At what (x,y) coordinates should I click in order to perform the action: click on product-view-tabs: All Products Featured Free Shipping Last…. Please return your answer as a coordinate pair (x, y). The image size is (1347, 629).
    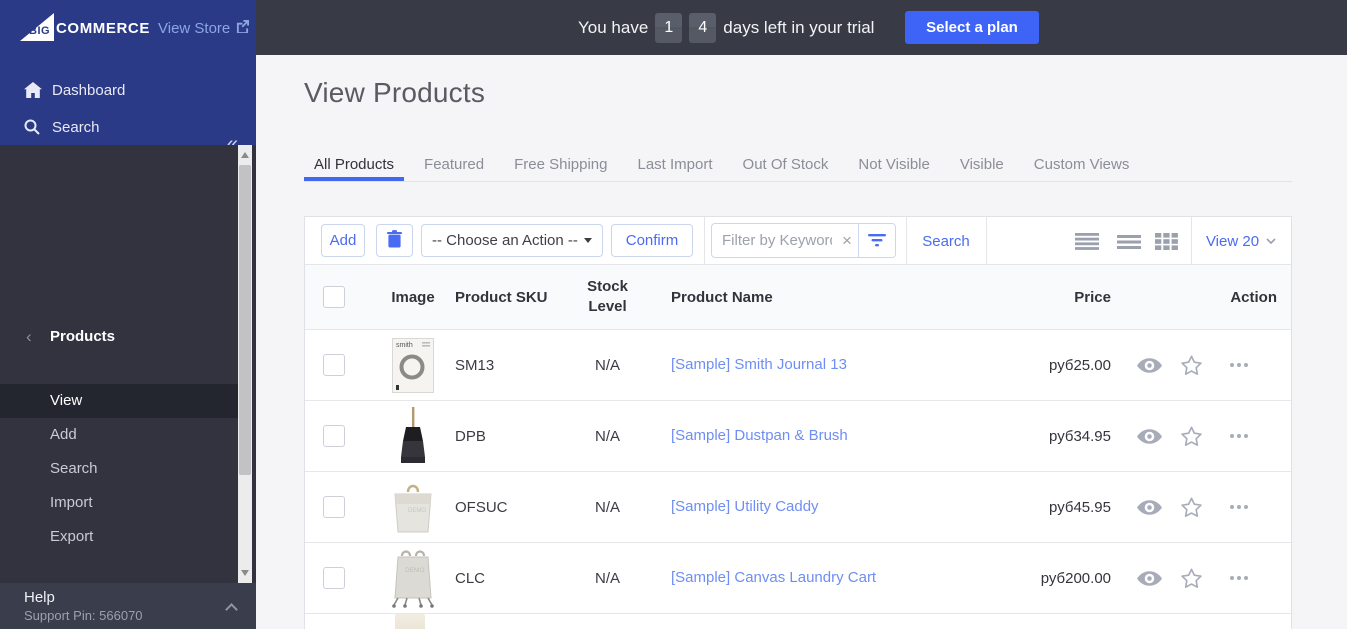
    Looking at the image, I should click on (798, 165).